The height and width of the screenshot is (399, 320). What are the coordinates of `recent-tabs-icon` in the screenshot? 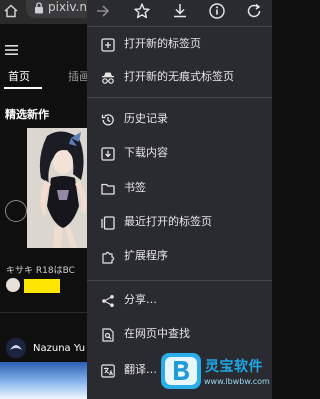 It's located at (108, 222).